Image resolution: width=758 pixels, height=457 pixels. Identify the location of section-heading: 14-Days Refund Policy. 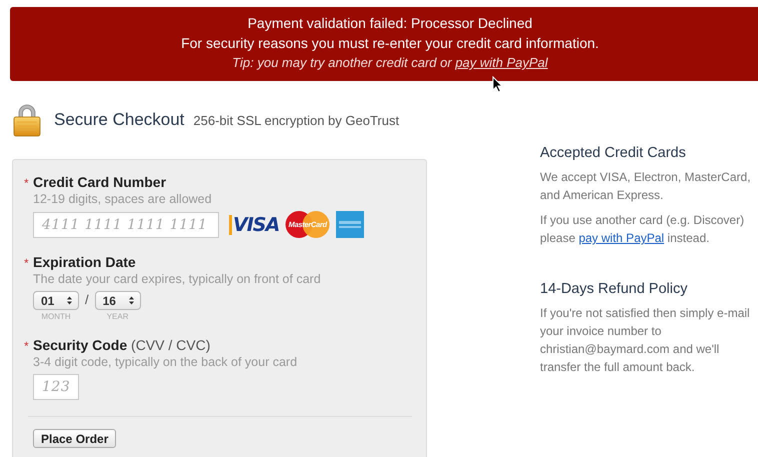
(614, 289).